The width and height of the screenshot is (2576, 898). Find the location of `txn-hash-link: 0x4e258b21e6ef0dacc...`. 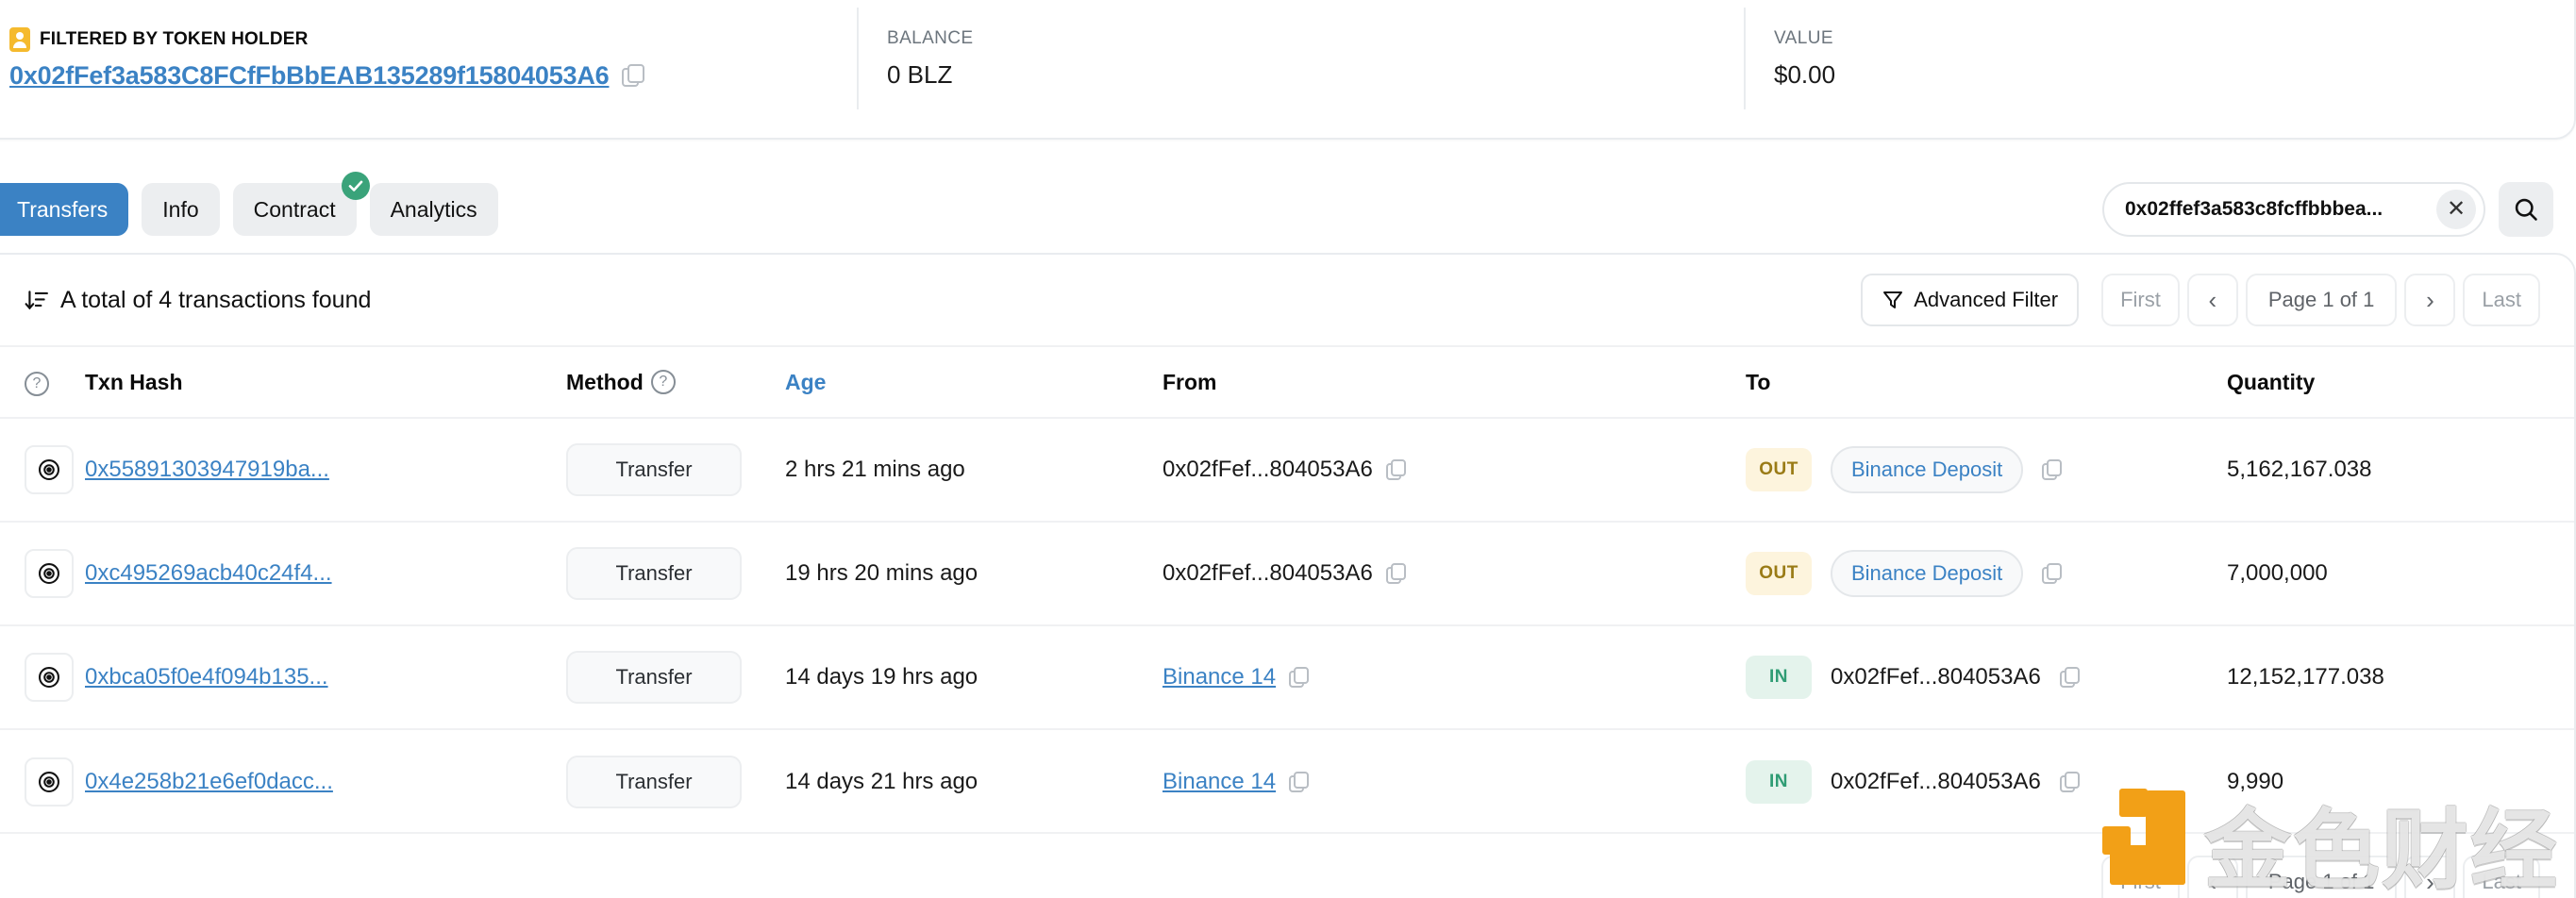

txn-hash-link: 0x4e258b21e6ef0dacc... is located at coordinates (209, 781).